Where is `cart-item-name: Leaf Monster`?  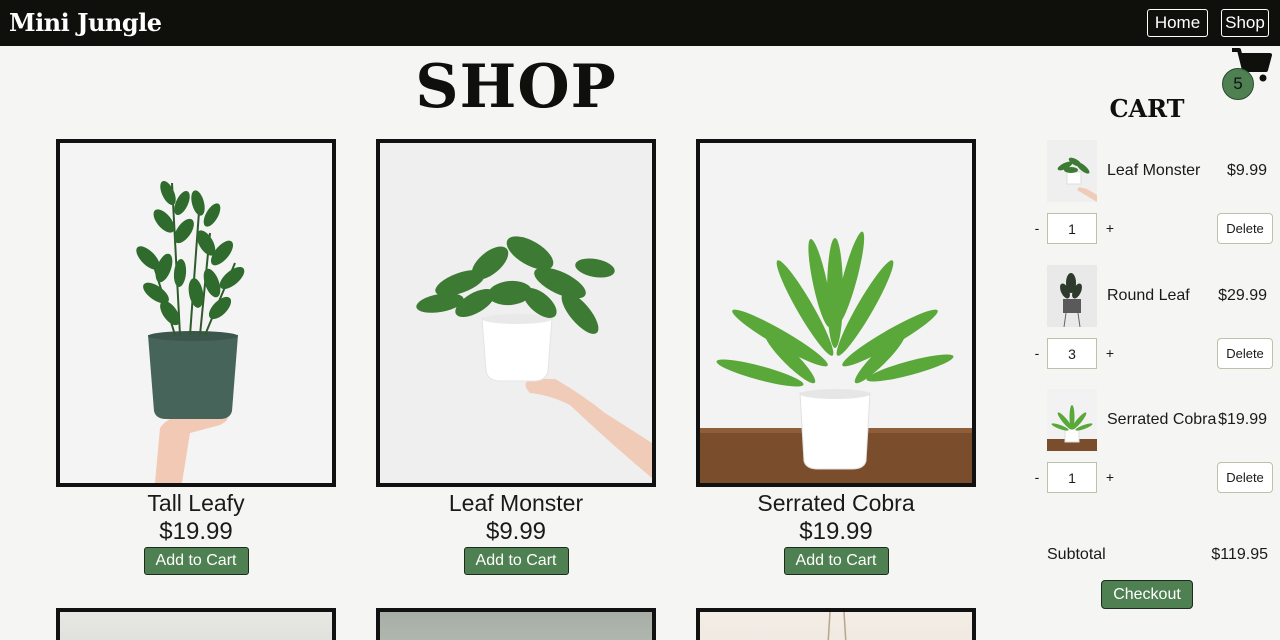
cart-item-name: Leaf Monster is located at coordinates (1154, 170).